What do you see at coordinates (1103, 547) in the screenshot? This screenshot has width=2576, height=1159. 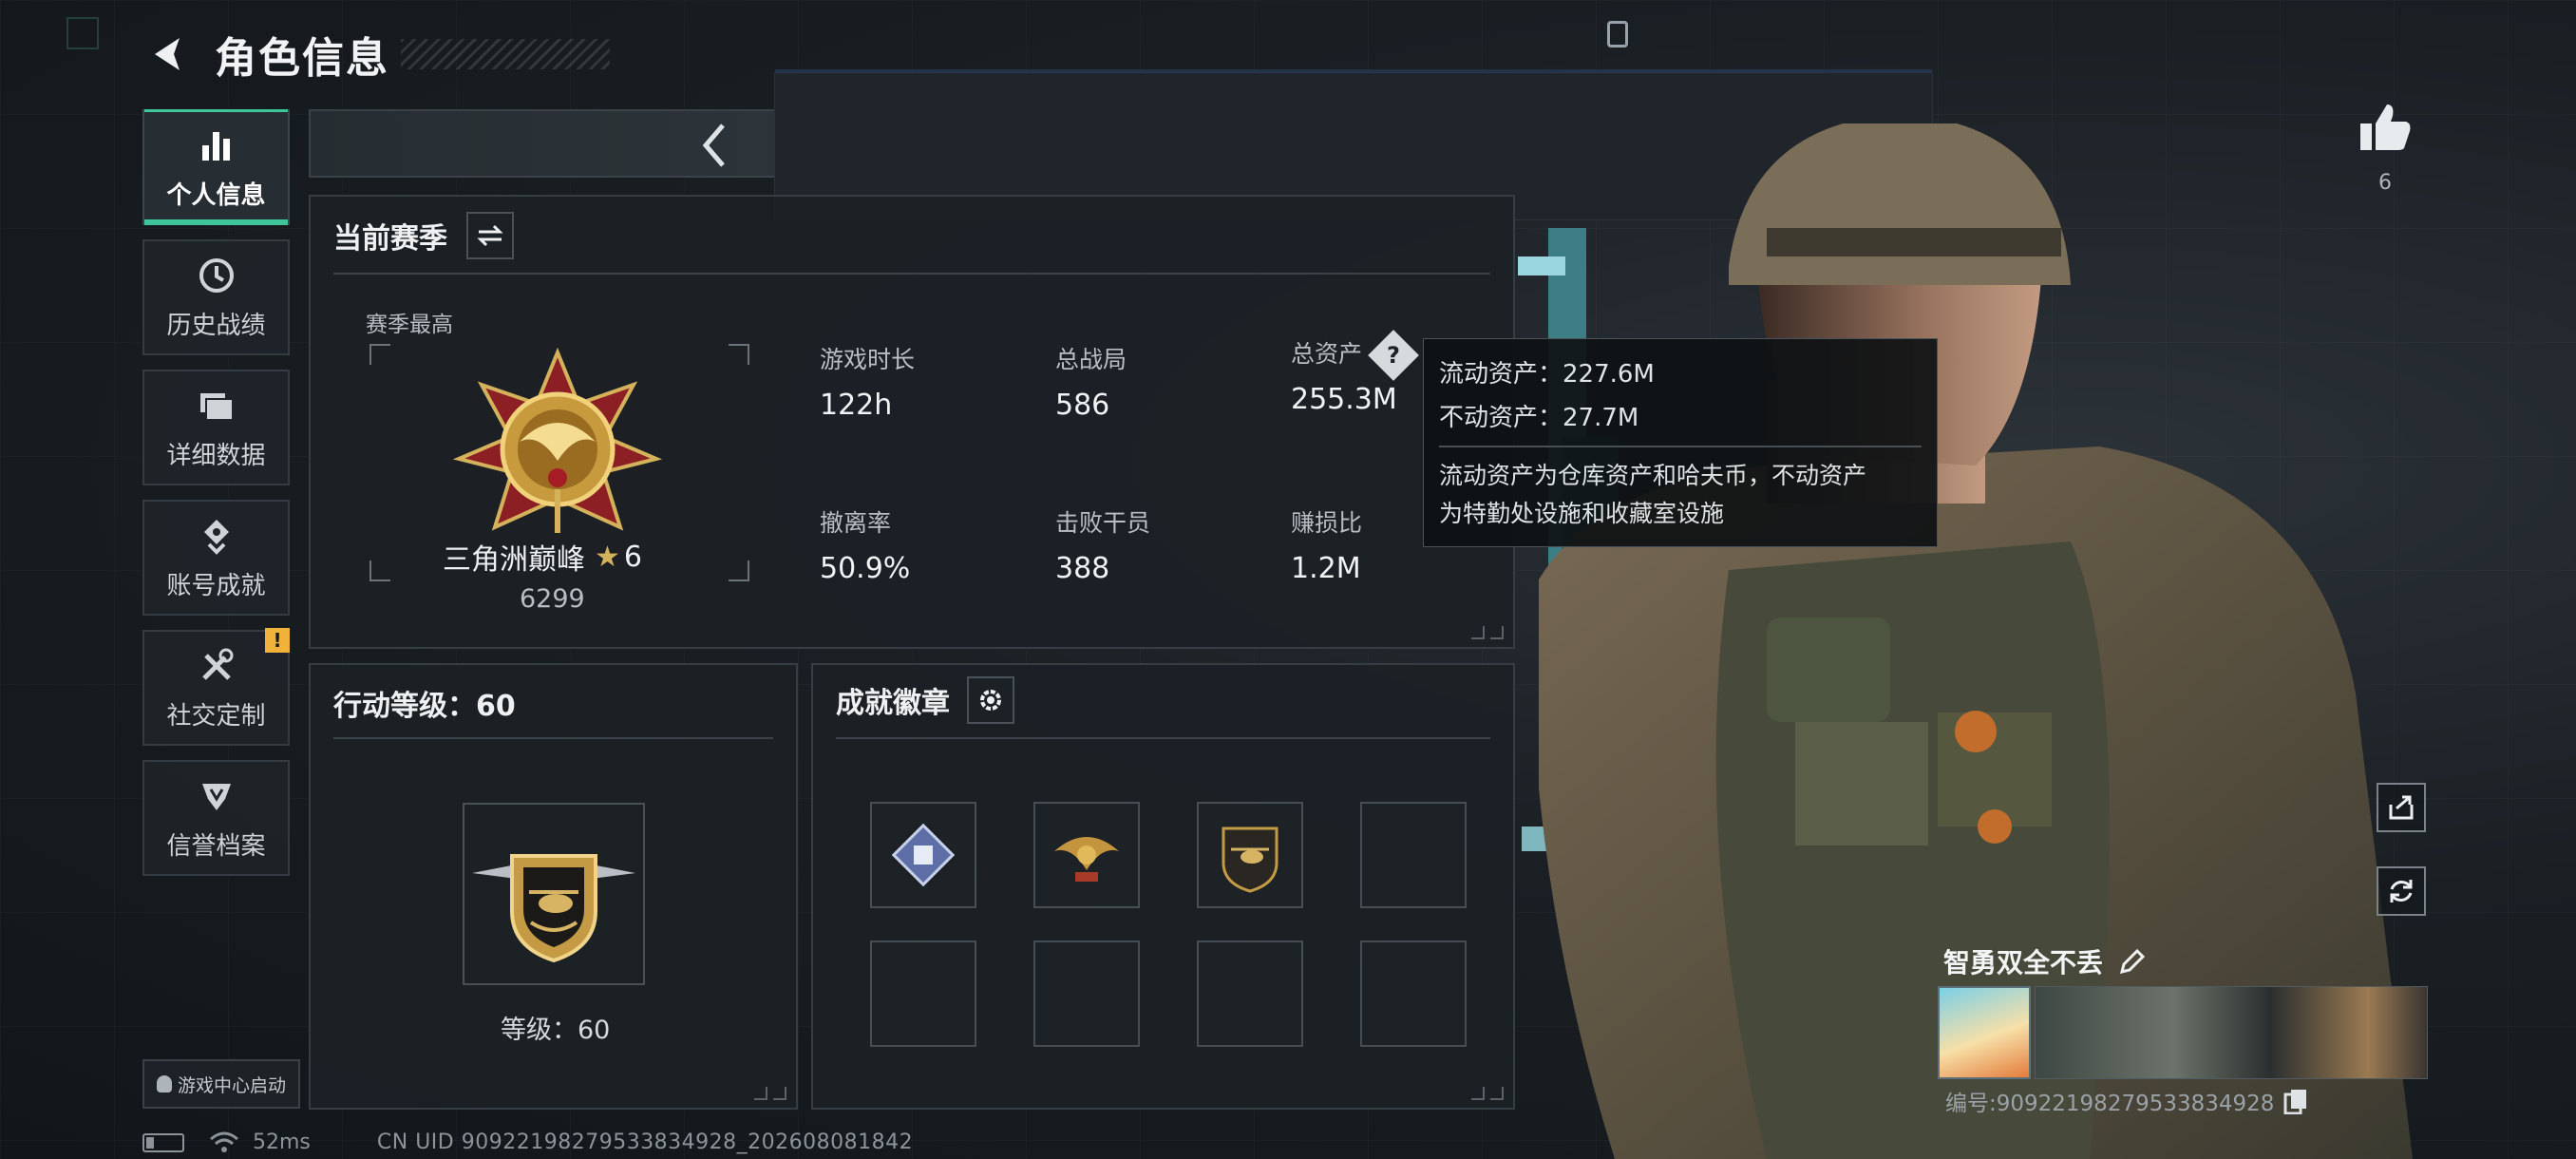 I see `stat-operators-defeated: 击败干员 388` at bounding box center [1103, 547].